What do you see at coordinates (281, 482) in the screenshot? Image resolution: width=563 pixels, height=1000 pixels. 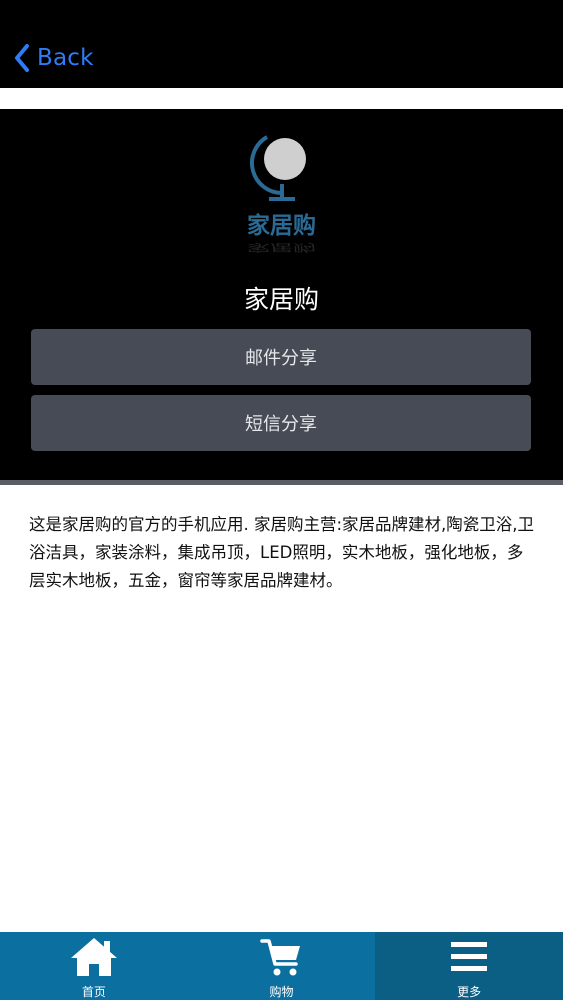 I see `panel-divider` at bounding box center [281, 482].